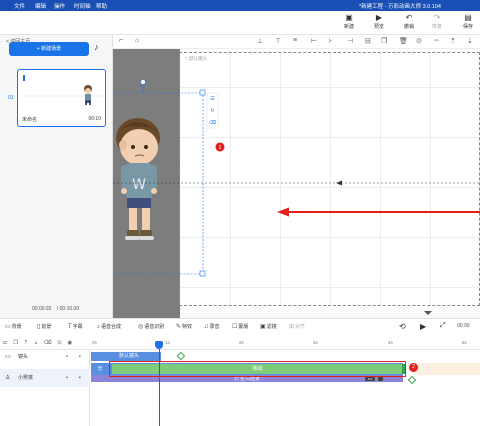 This screenshot has height=426, width=480. I want to click on save-button: ▤ 保存, so click(468, 21).